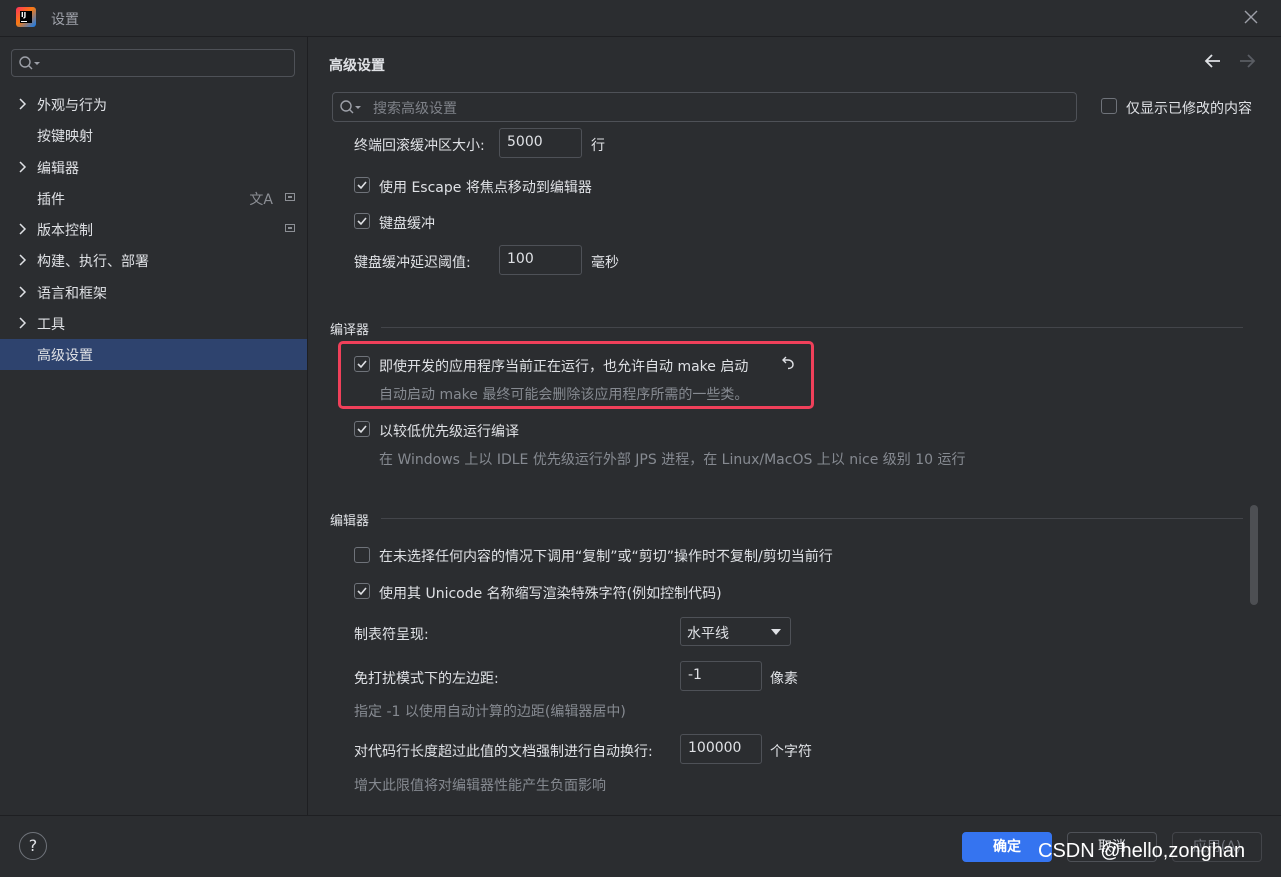  I want to click on tab-render-value: 水平线, so click(708, 634).